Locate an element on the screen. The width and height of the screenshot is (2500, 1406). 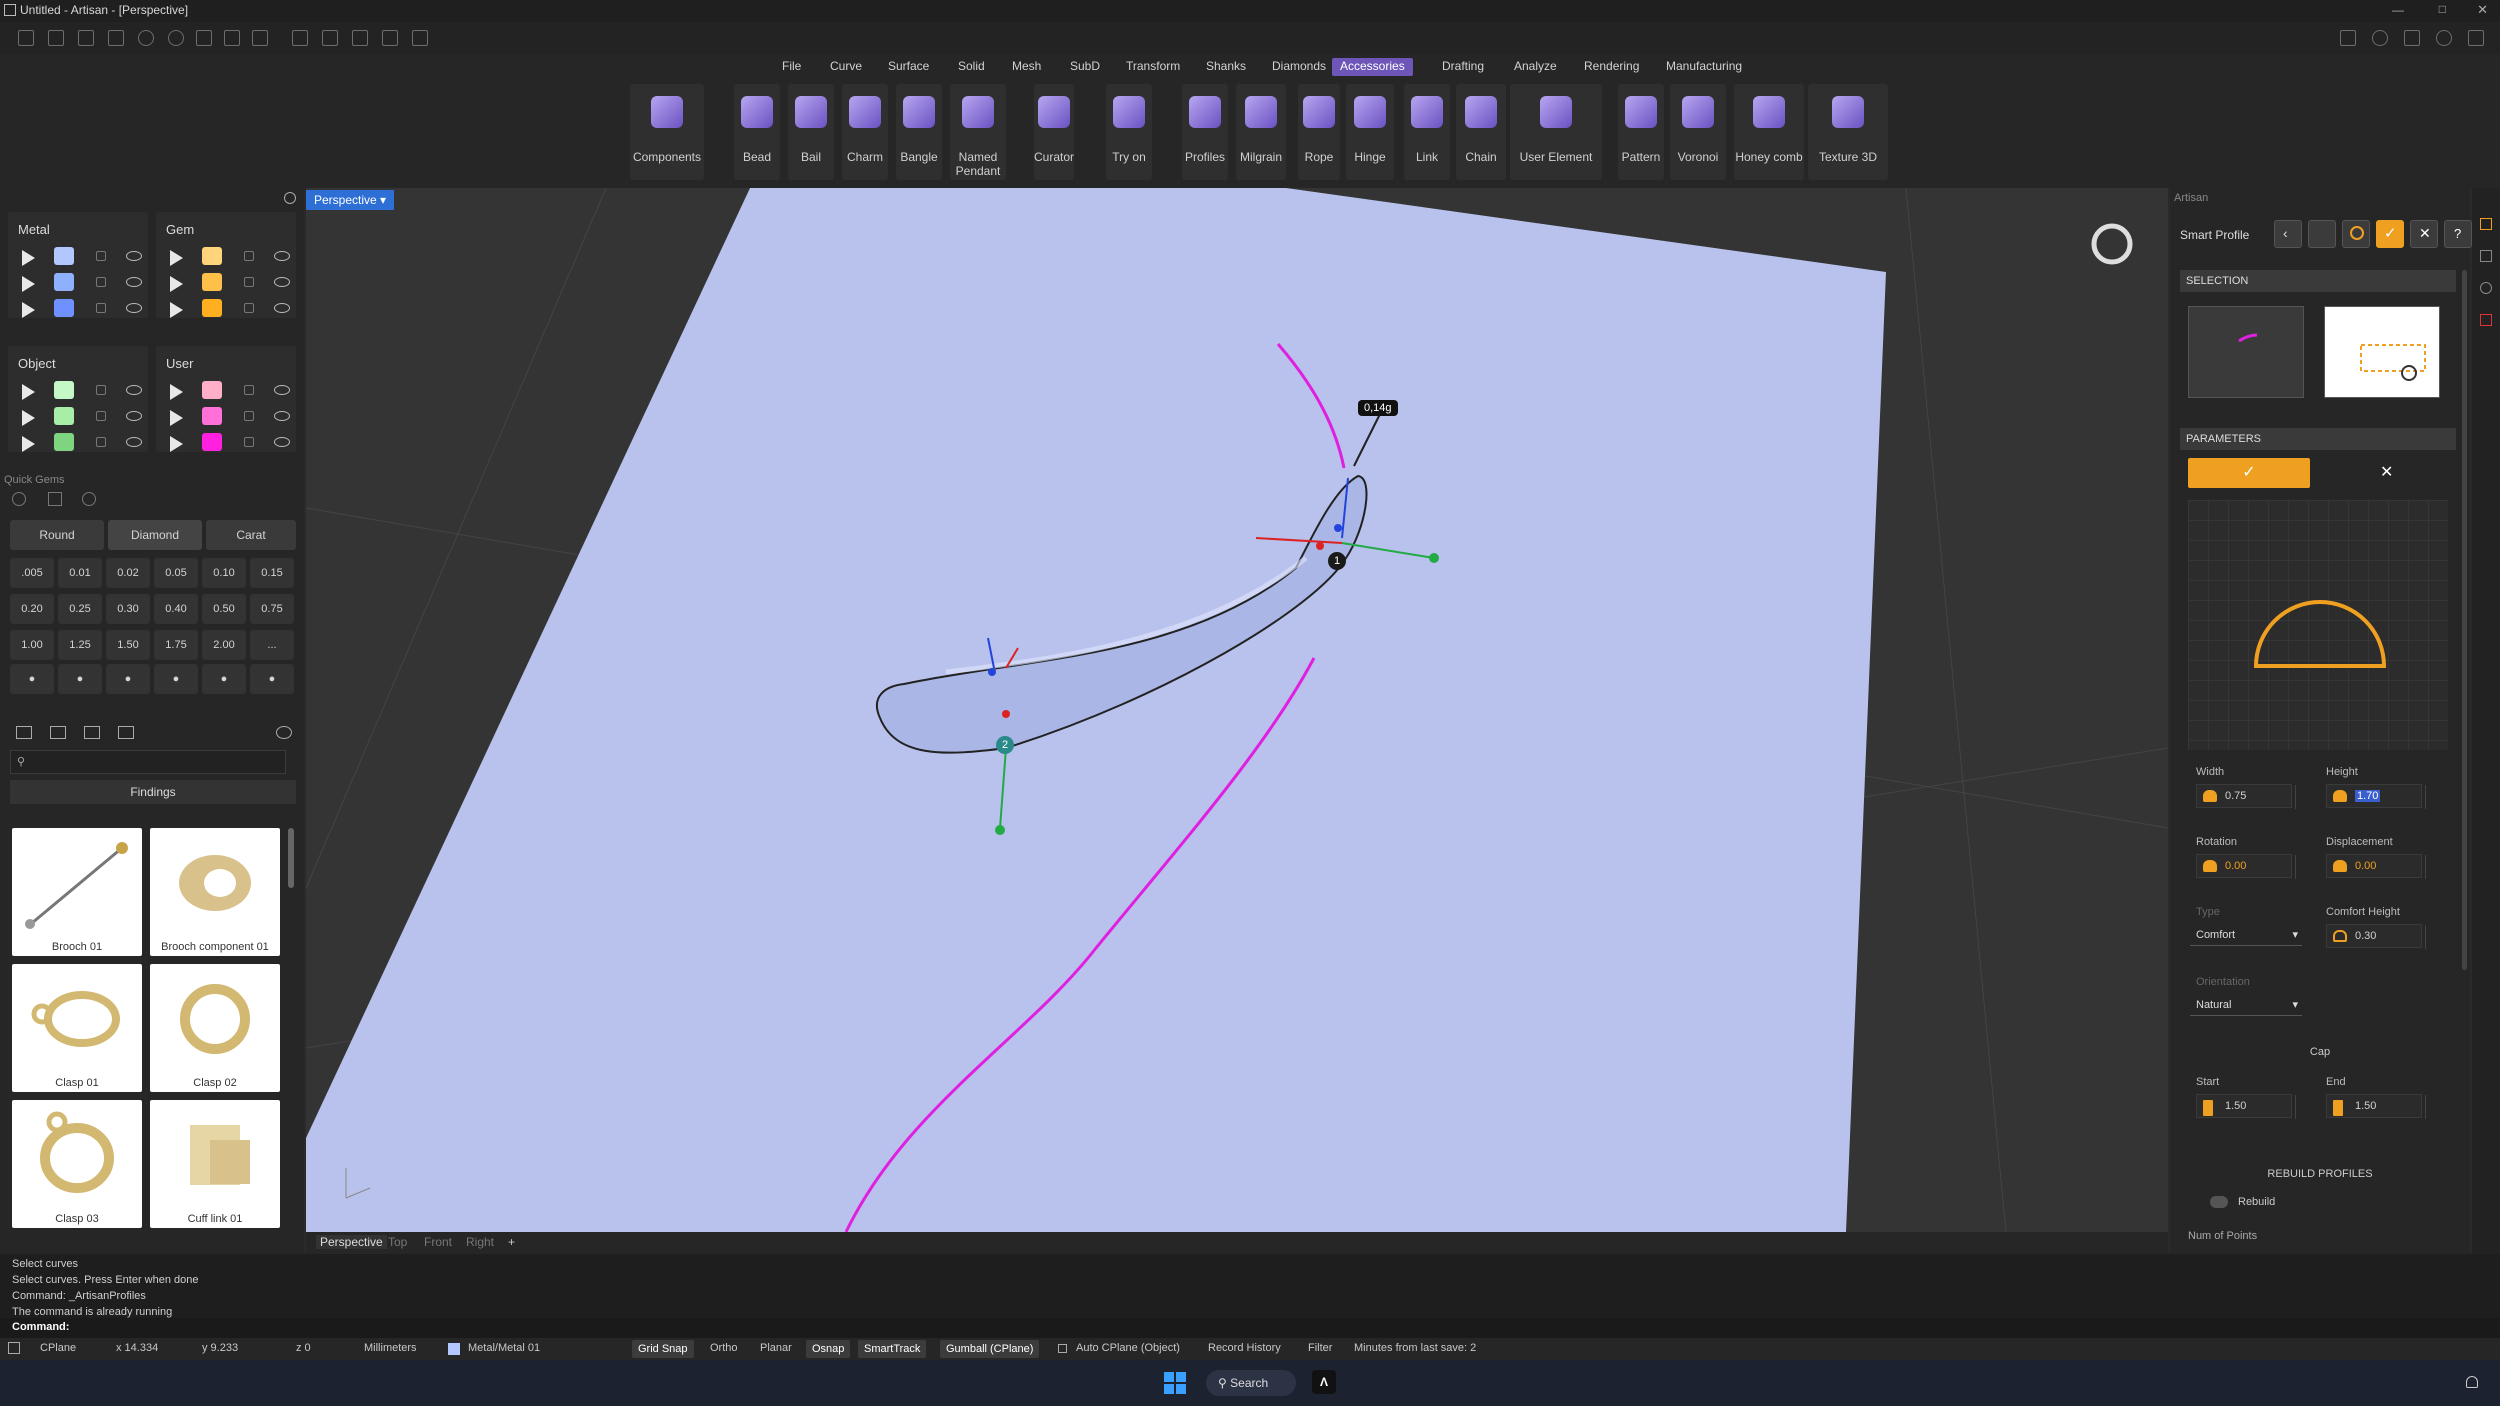
ortho-toggle: Ortho is located at coordinates (724, 1348).